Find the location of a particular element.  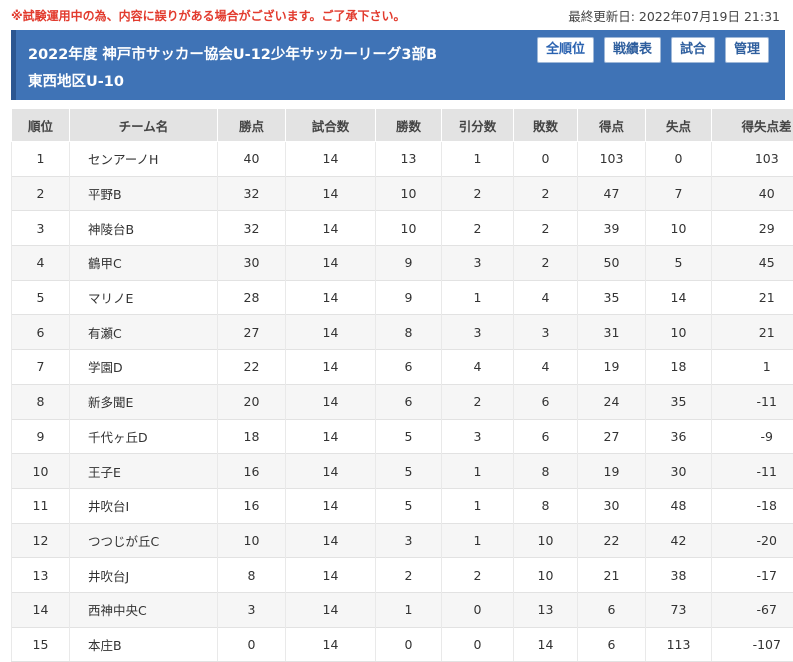

league-title-line2: 東西地区U-10 is located at coordinates (263, 82).